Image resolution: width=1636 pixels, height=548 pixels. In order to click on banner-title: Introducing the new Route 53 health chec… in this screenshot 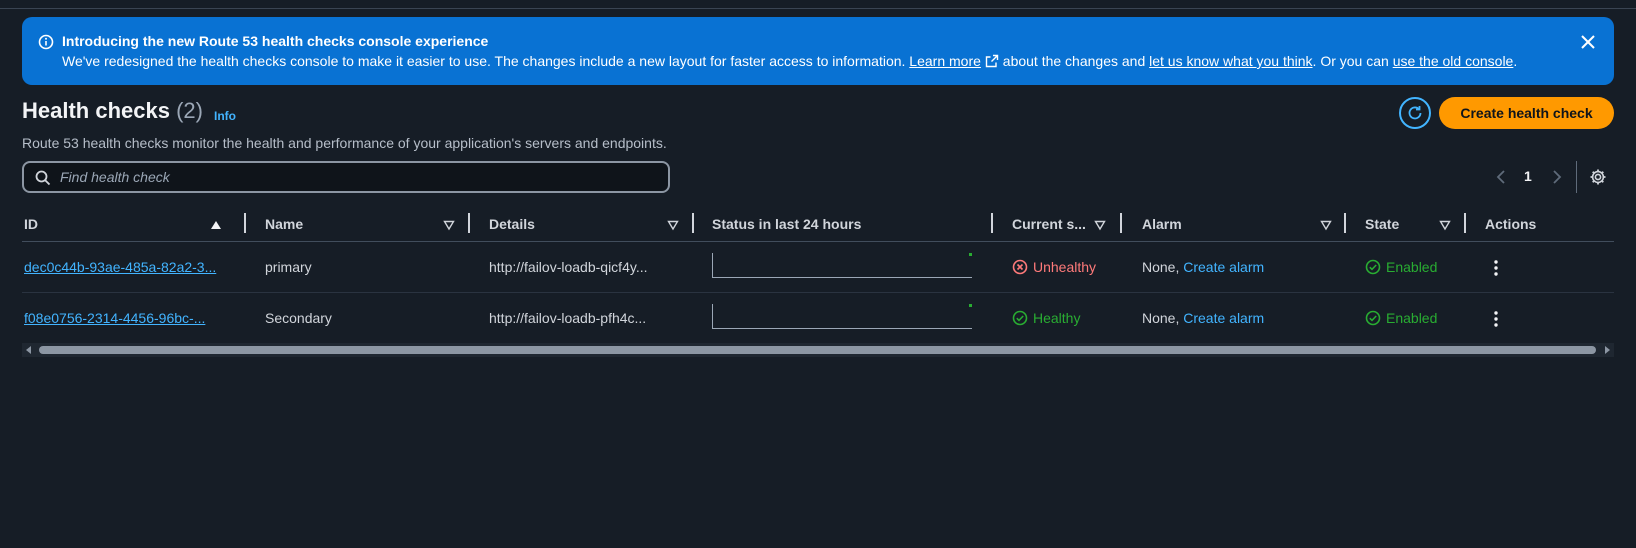, I will do `click(275, 41)`.